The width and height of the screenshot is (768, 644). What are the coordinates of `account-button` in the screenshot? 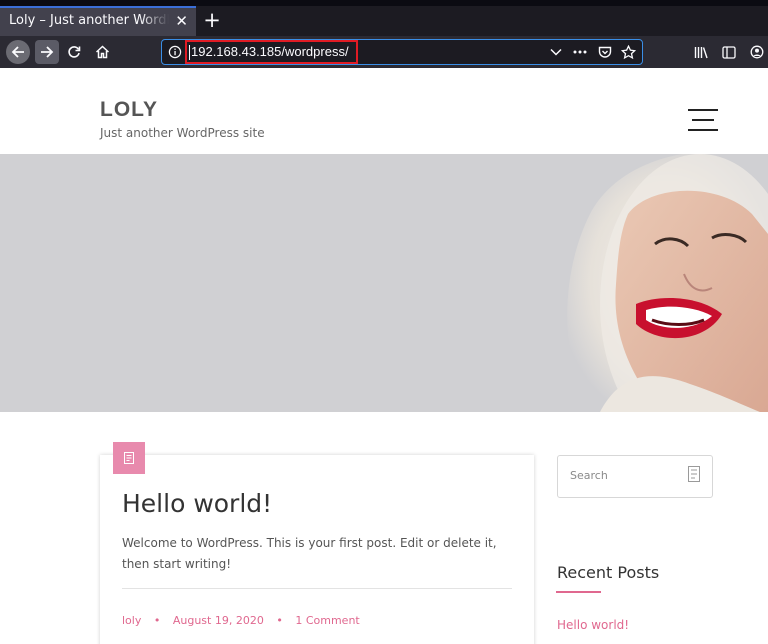 It's located at (757, 52).